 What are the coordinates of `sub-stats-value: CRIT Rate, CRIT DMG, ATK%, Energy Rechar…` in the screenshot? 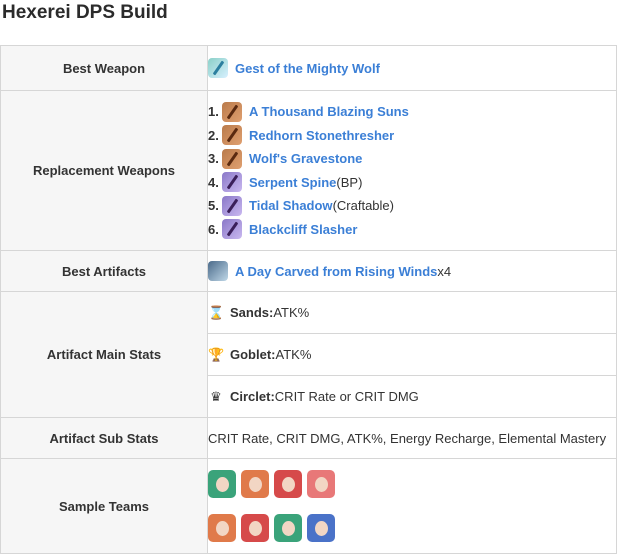 It's located at (412, 438).